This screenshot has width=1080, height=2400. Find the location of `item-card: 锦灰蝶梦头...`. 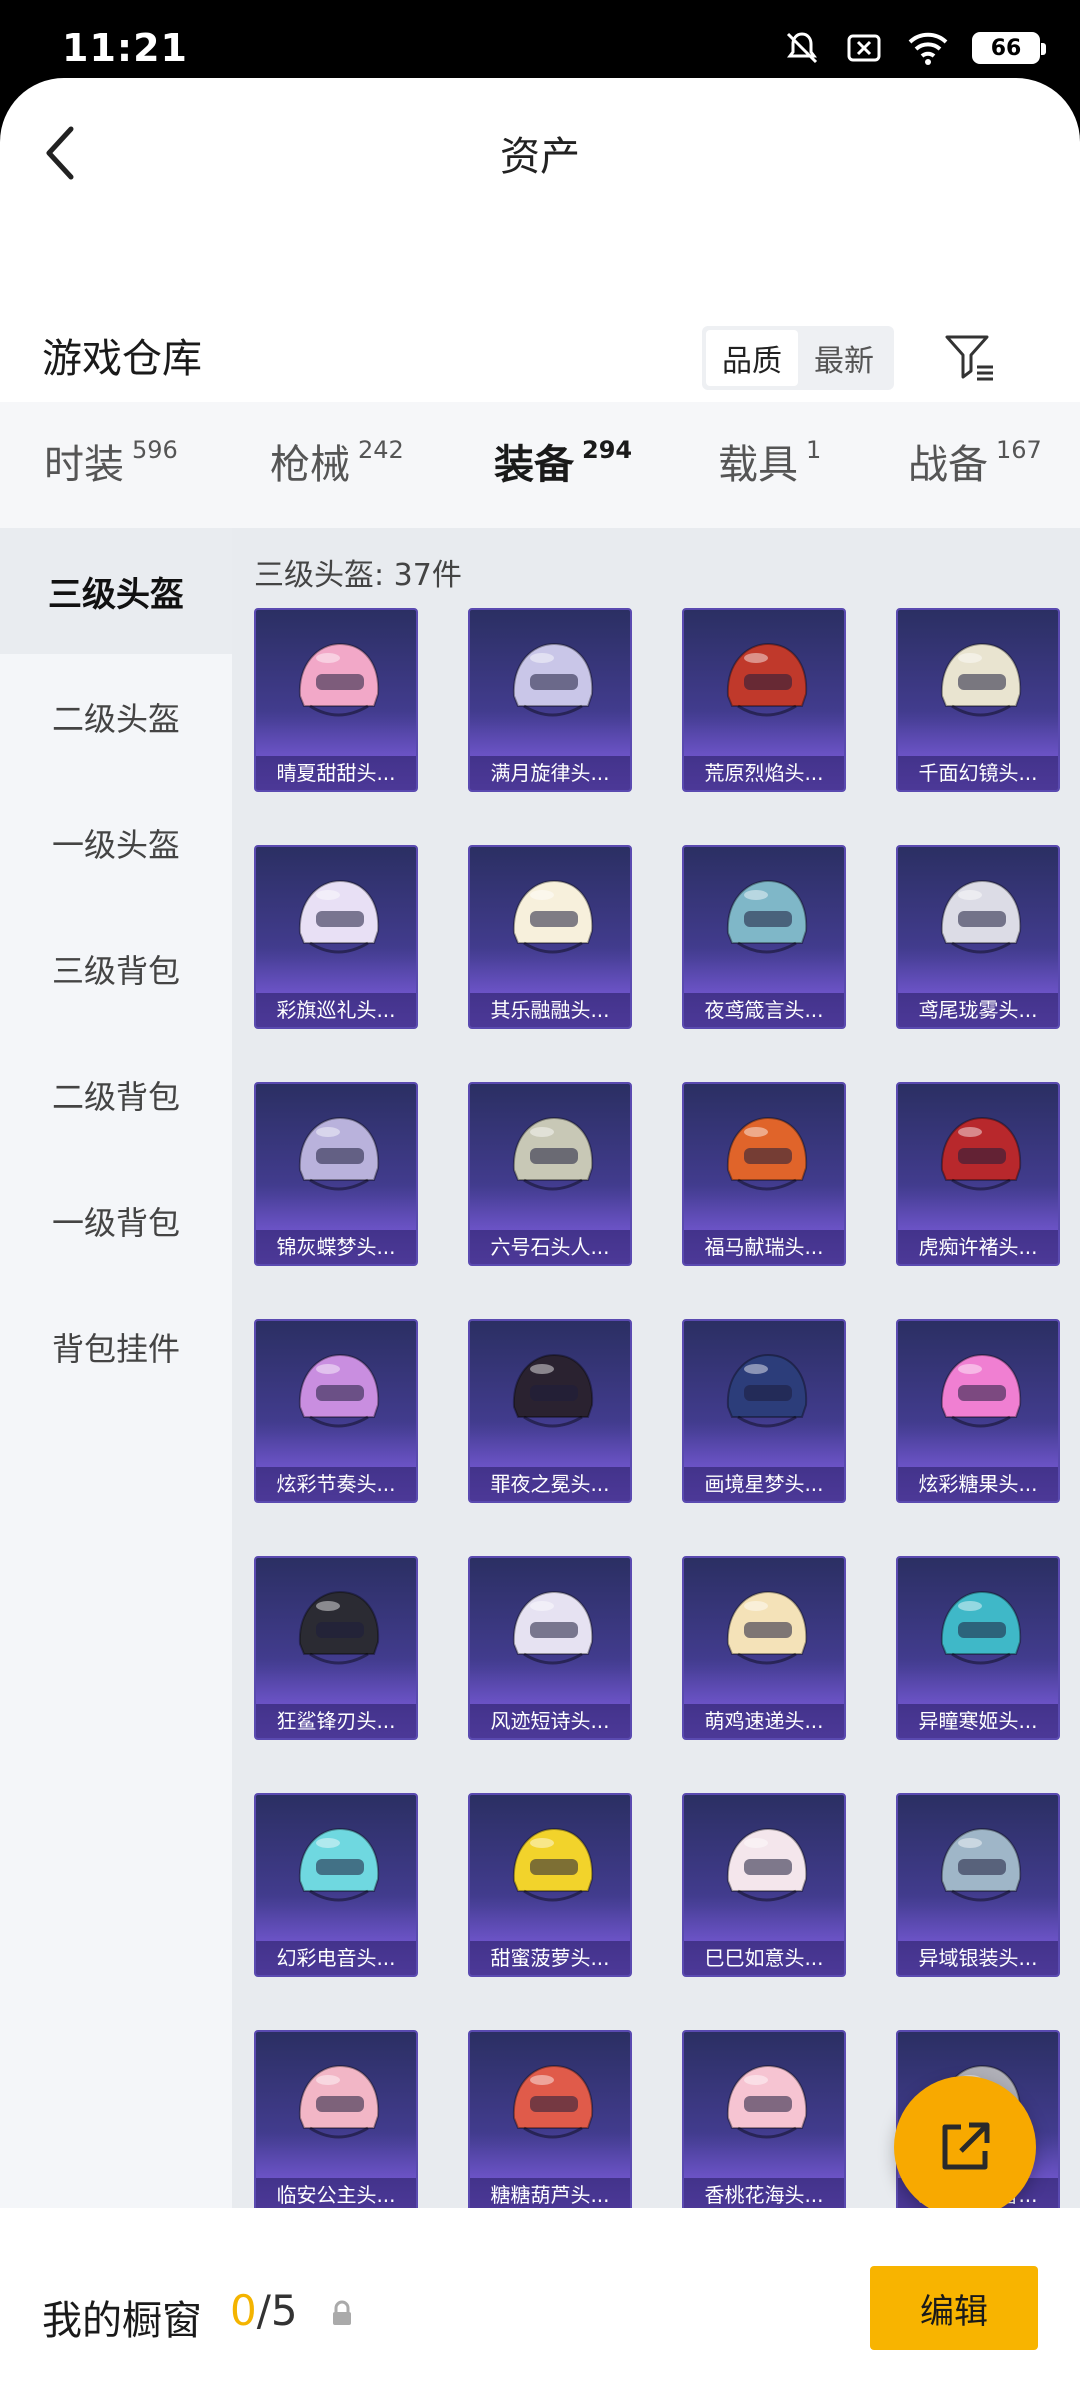

item-card: 锦灰蝶梦头... is located at coordinates (336, 1174).